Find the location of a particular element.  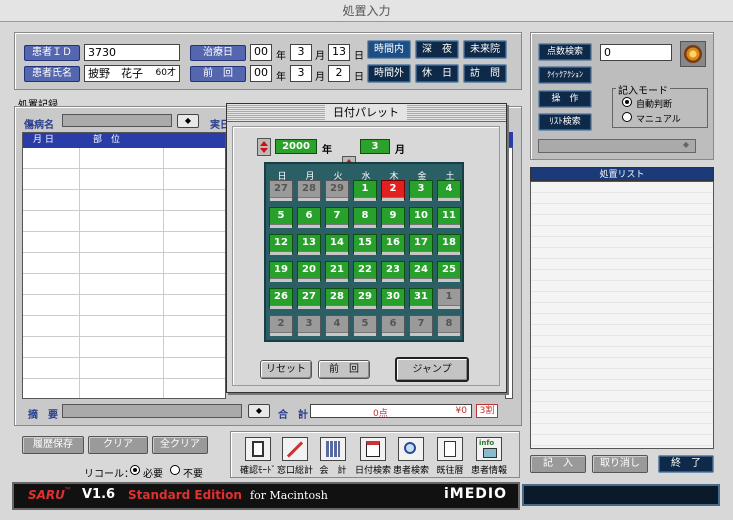

patient-id-field: 3730 is located at coordinates (132, 52).